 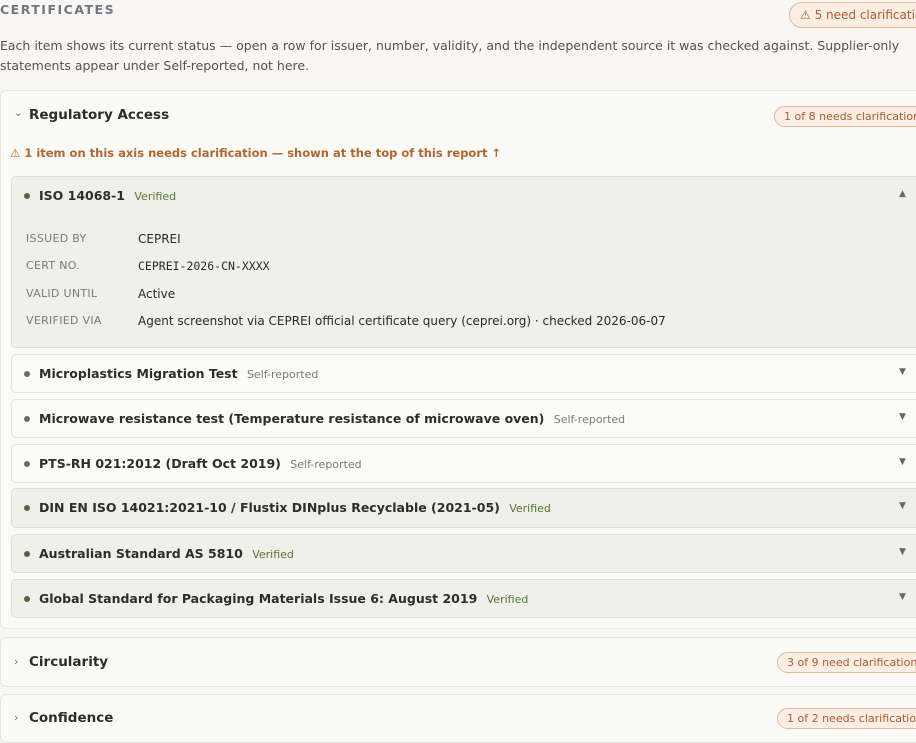 What do you see at coordinates (471, 269) in the screenshot?
I see `detail-row-cert-no: CERT NO. CEPREI-2026-CN-XXXX` at bounding box center [471, 269].